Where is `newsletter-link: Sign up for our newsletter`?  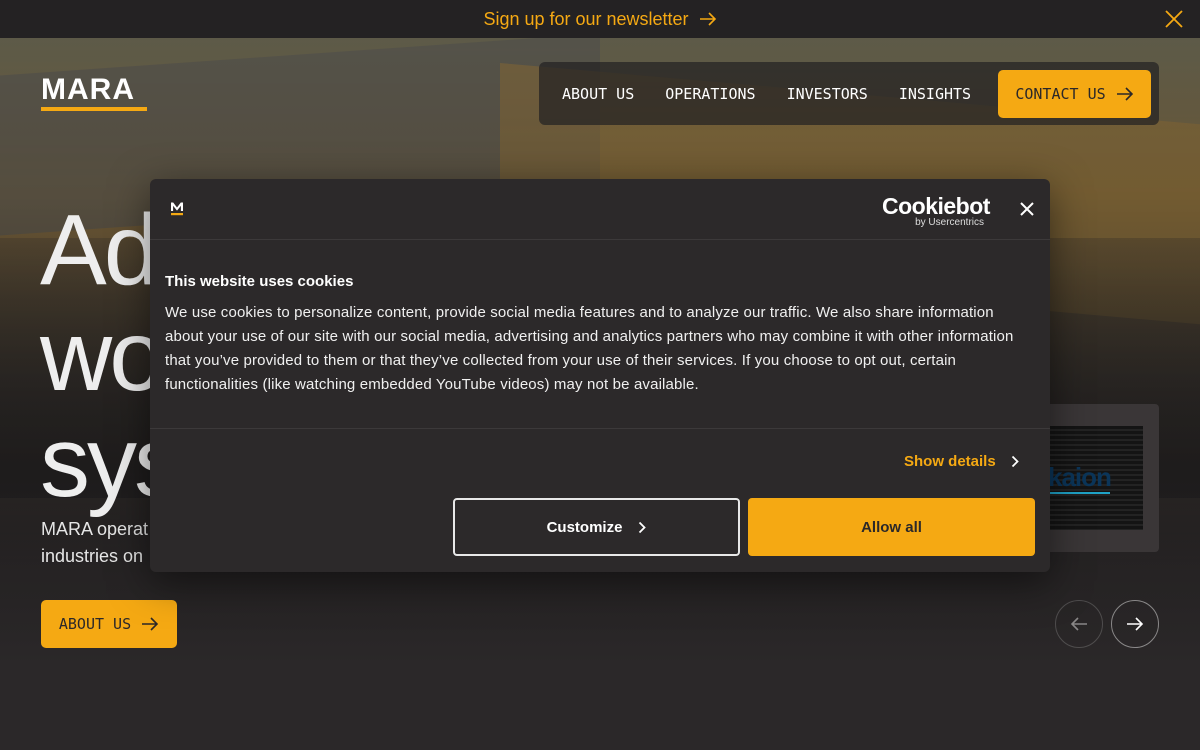
newsletter-link: Sign up for our newsletter is located at coordinates (599, 19).